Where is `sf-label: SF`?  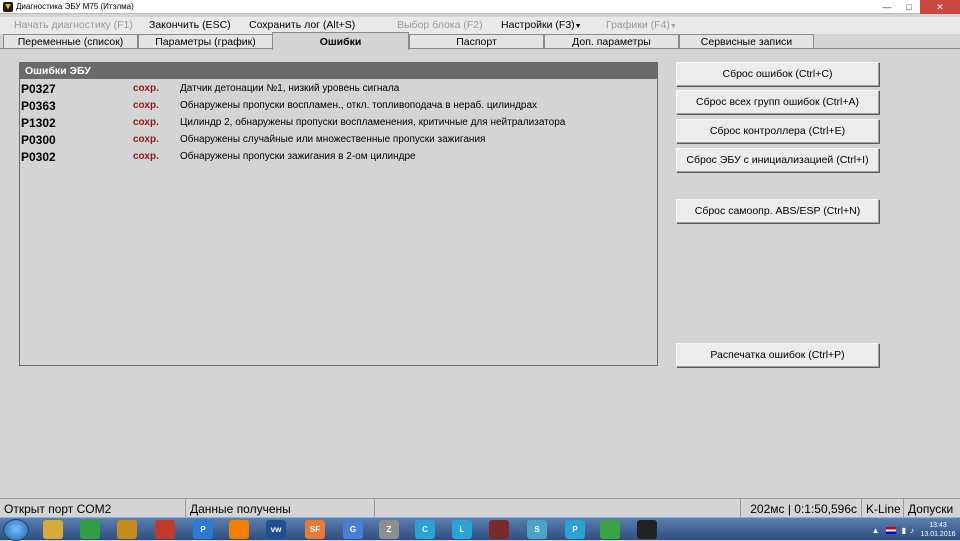 sf-label: SF is located at coordinates (315, 529).